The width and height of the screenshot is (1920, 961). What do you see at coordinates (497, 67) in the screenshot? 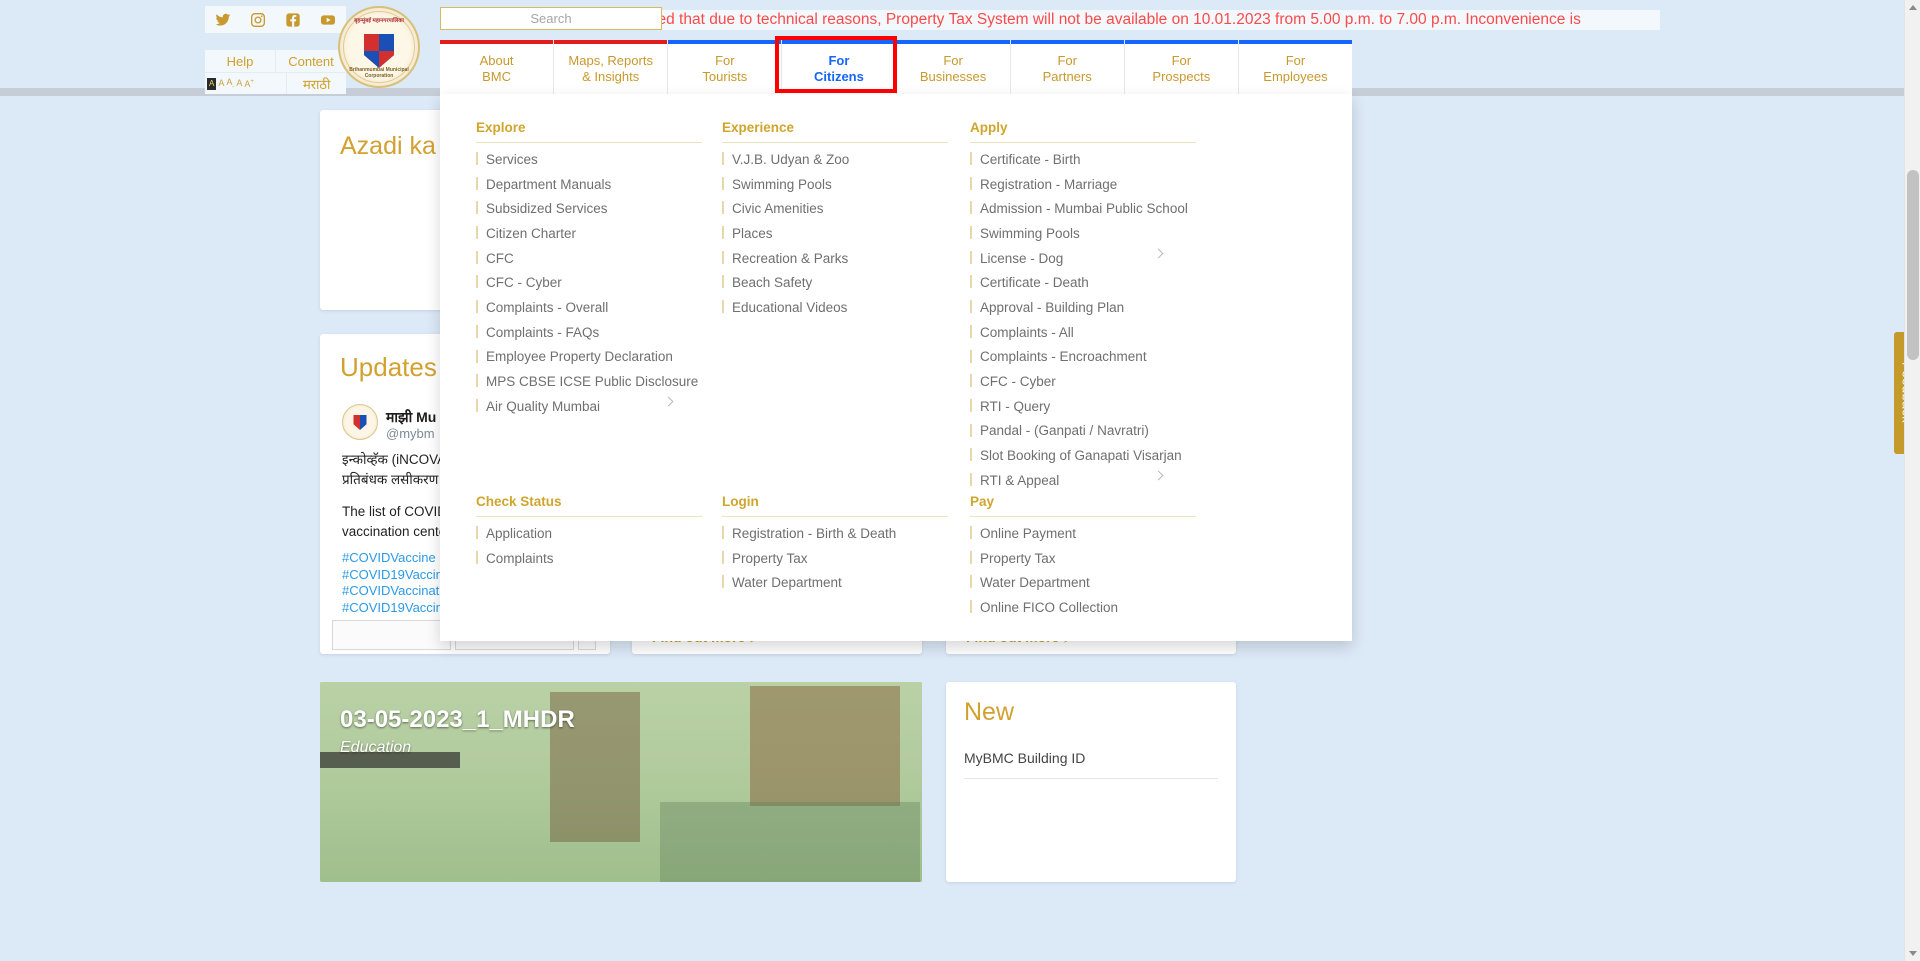
I see `nav-item-about-bmc: About BMC` at bounding box center [497, 67].